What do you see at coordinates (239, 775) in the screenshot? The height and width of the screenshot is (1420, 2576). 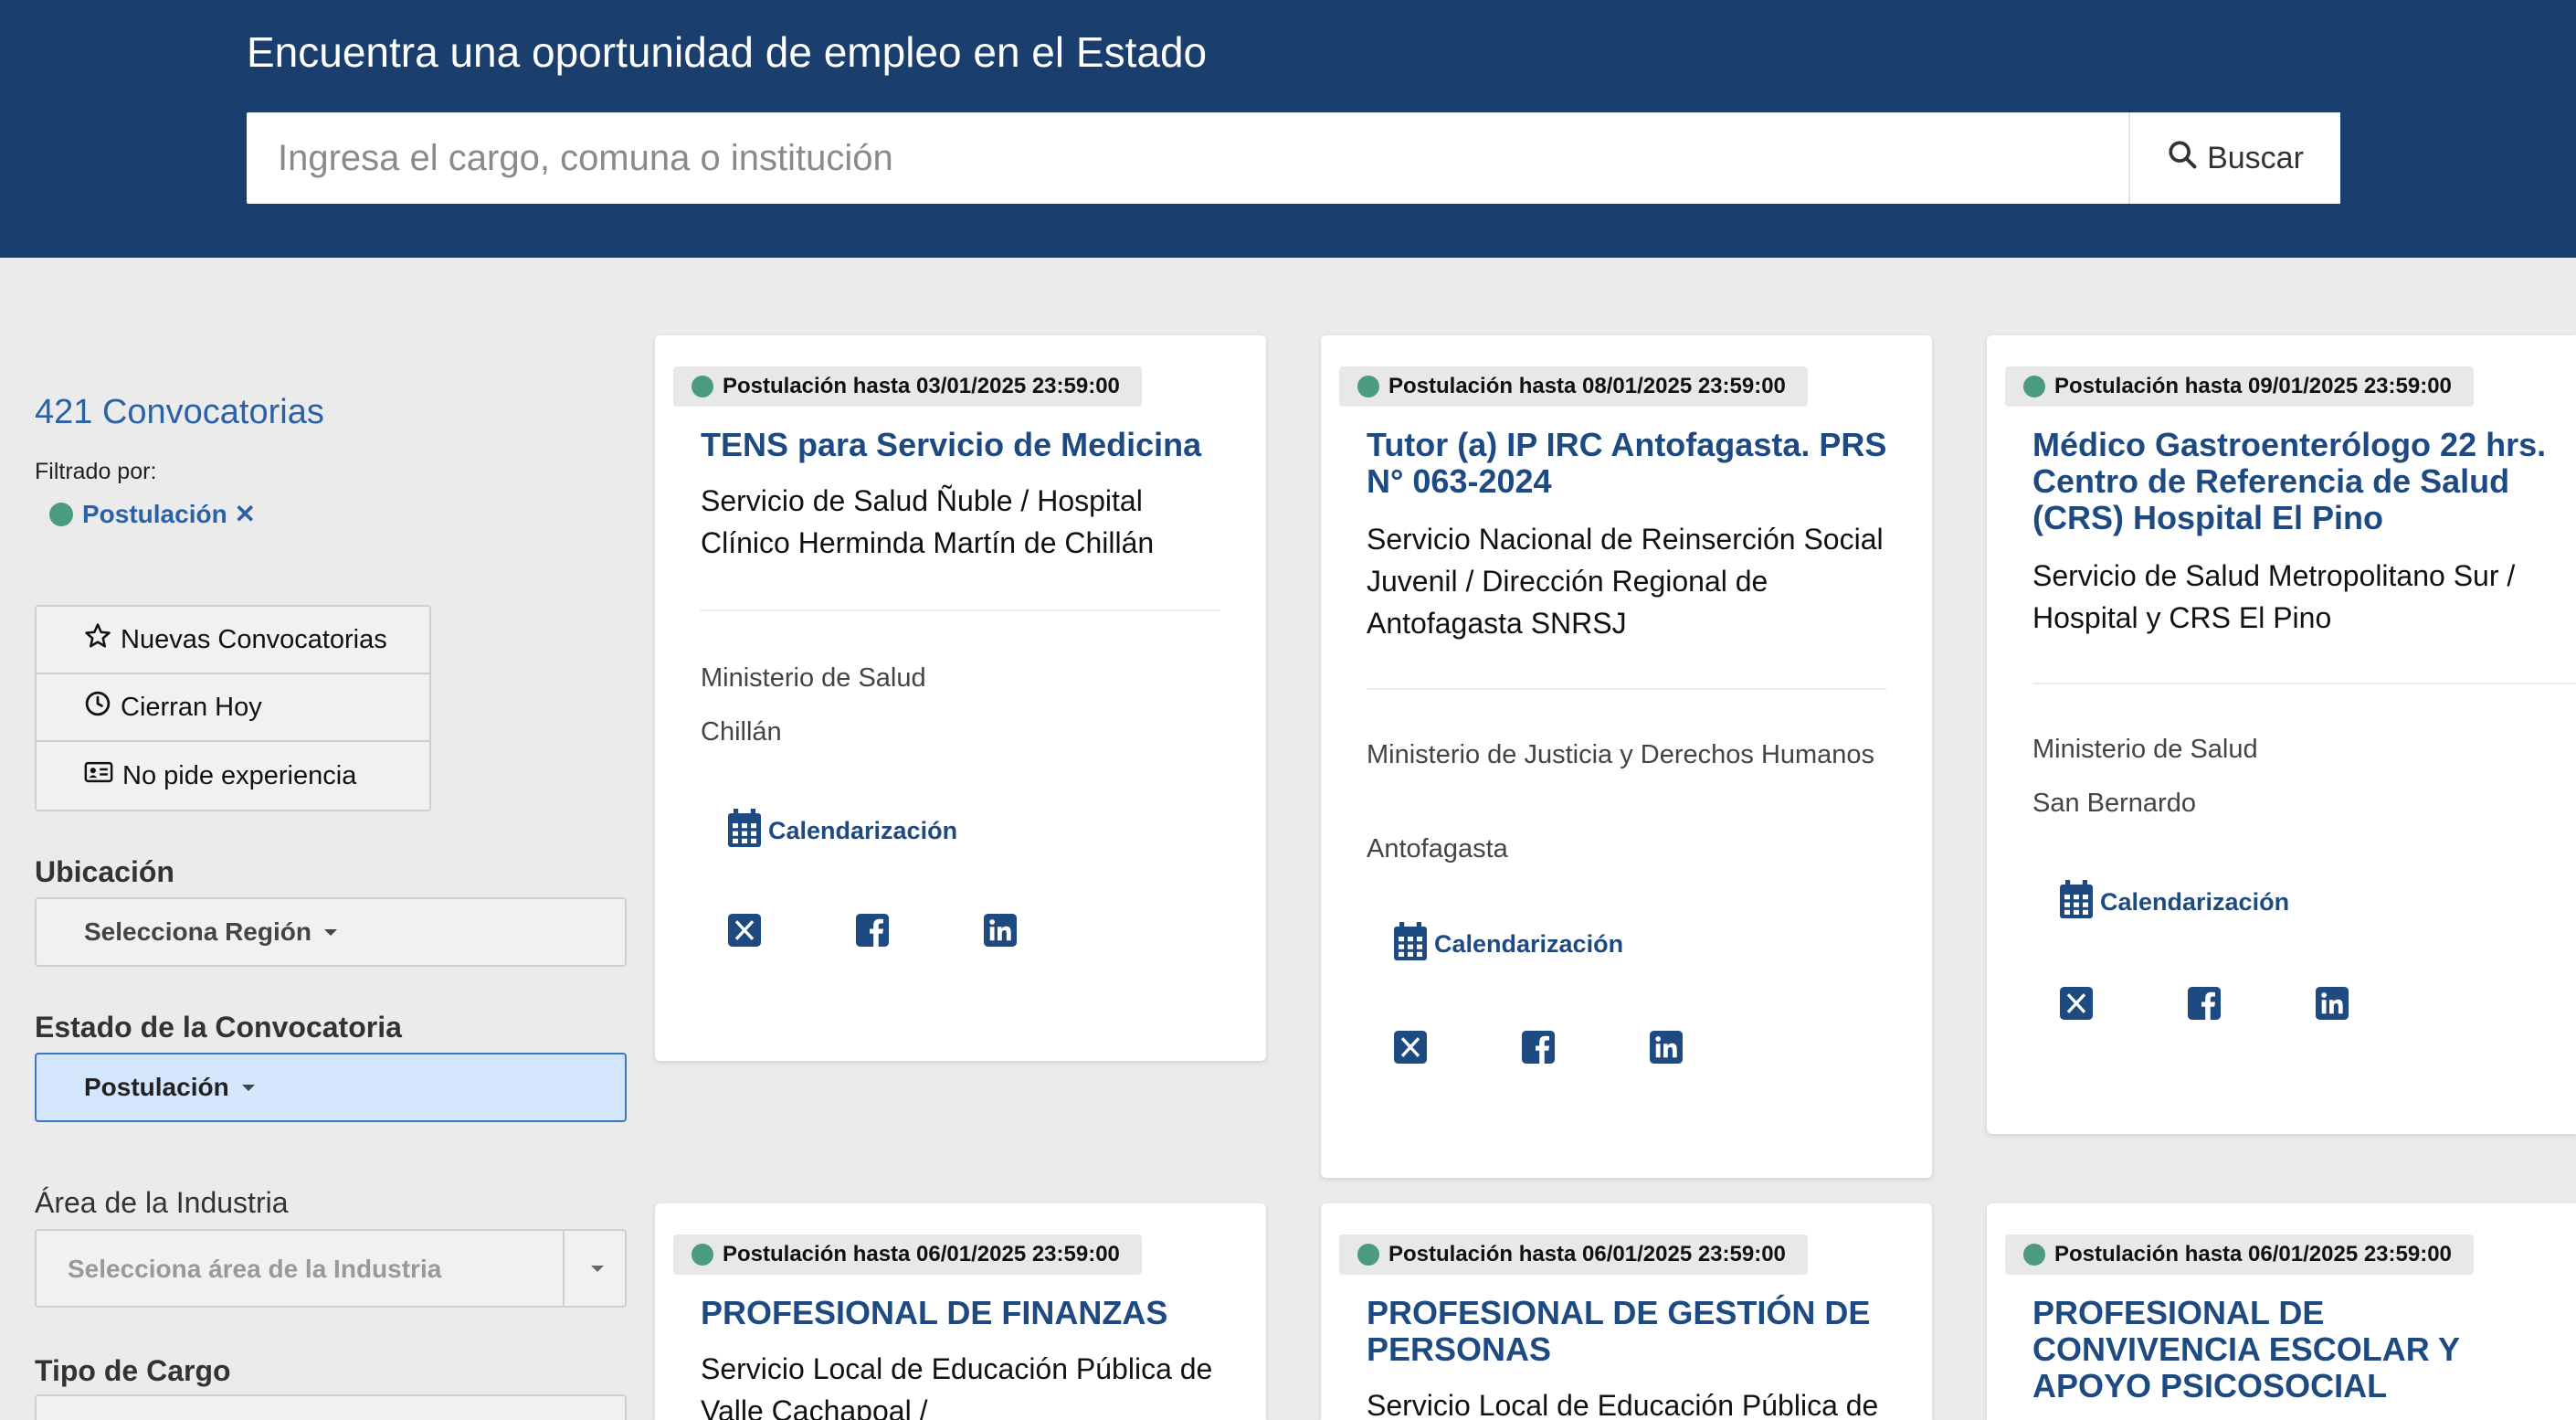 I see `quick-filter-label: No pide experiencia` at bounding box center [239, 775].